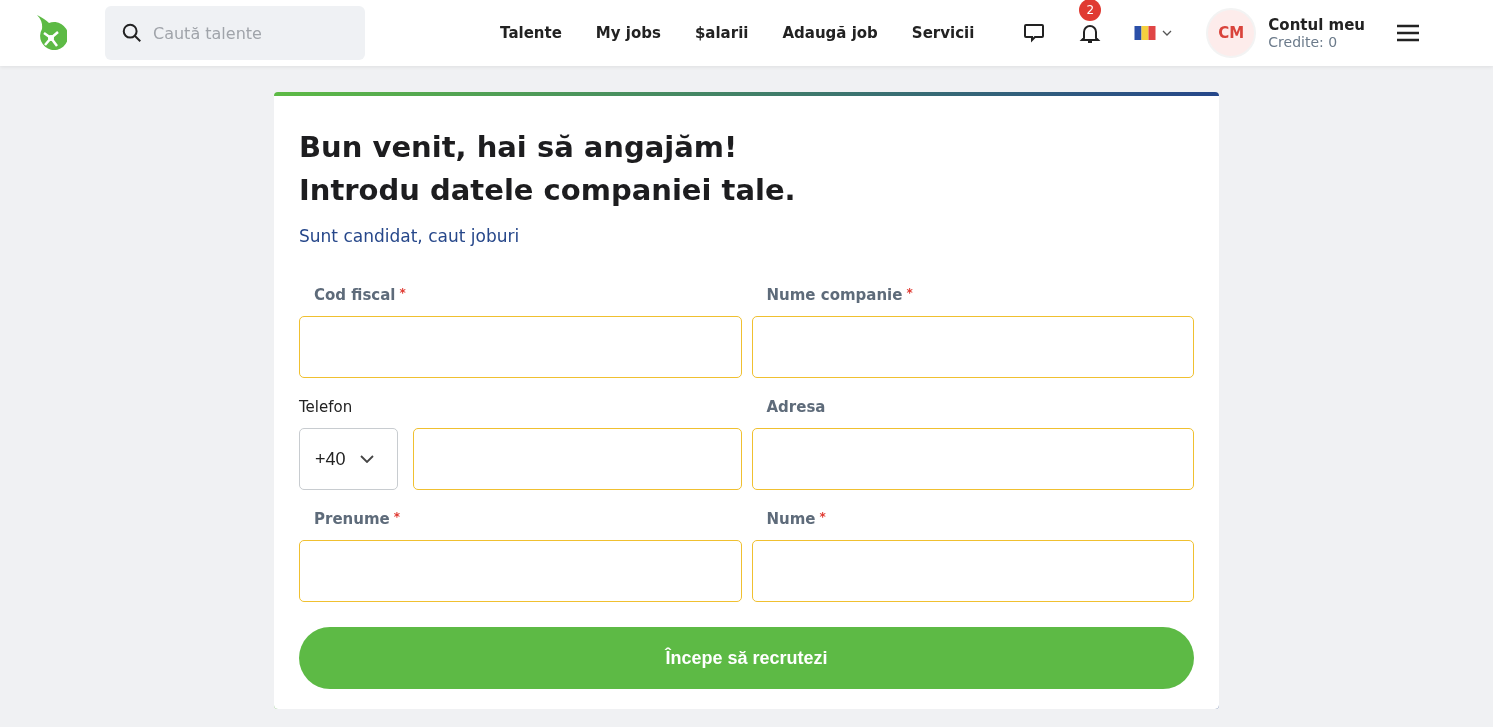 This screenshot has height=727, width=1493. Describe the element at coordinates (355, 295) in the screenshot. I see `field-label: Cod fiscal` at that location.